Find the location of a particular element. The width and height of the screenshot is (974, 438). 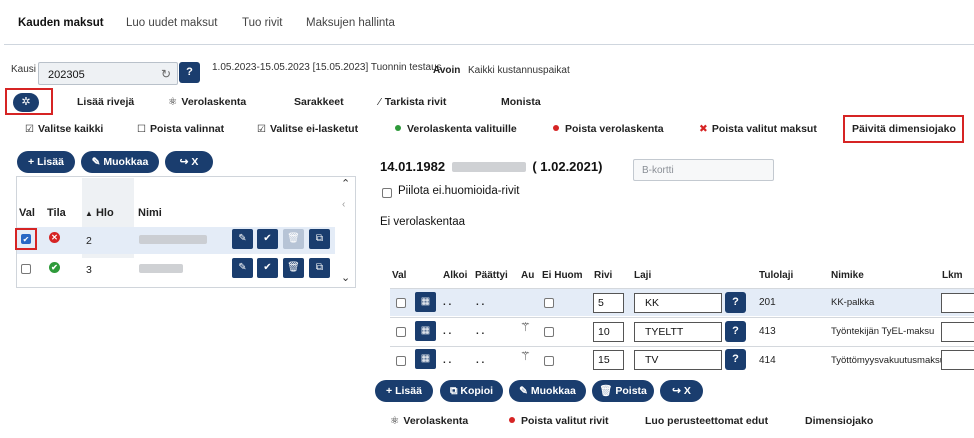

add-row-button: + Lisää is located at coordinates (404, 391).